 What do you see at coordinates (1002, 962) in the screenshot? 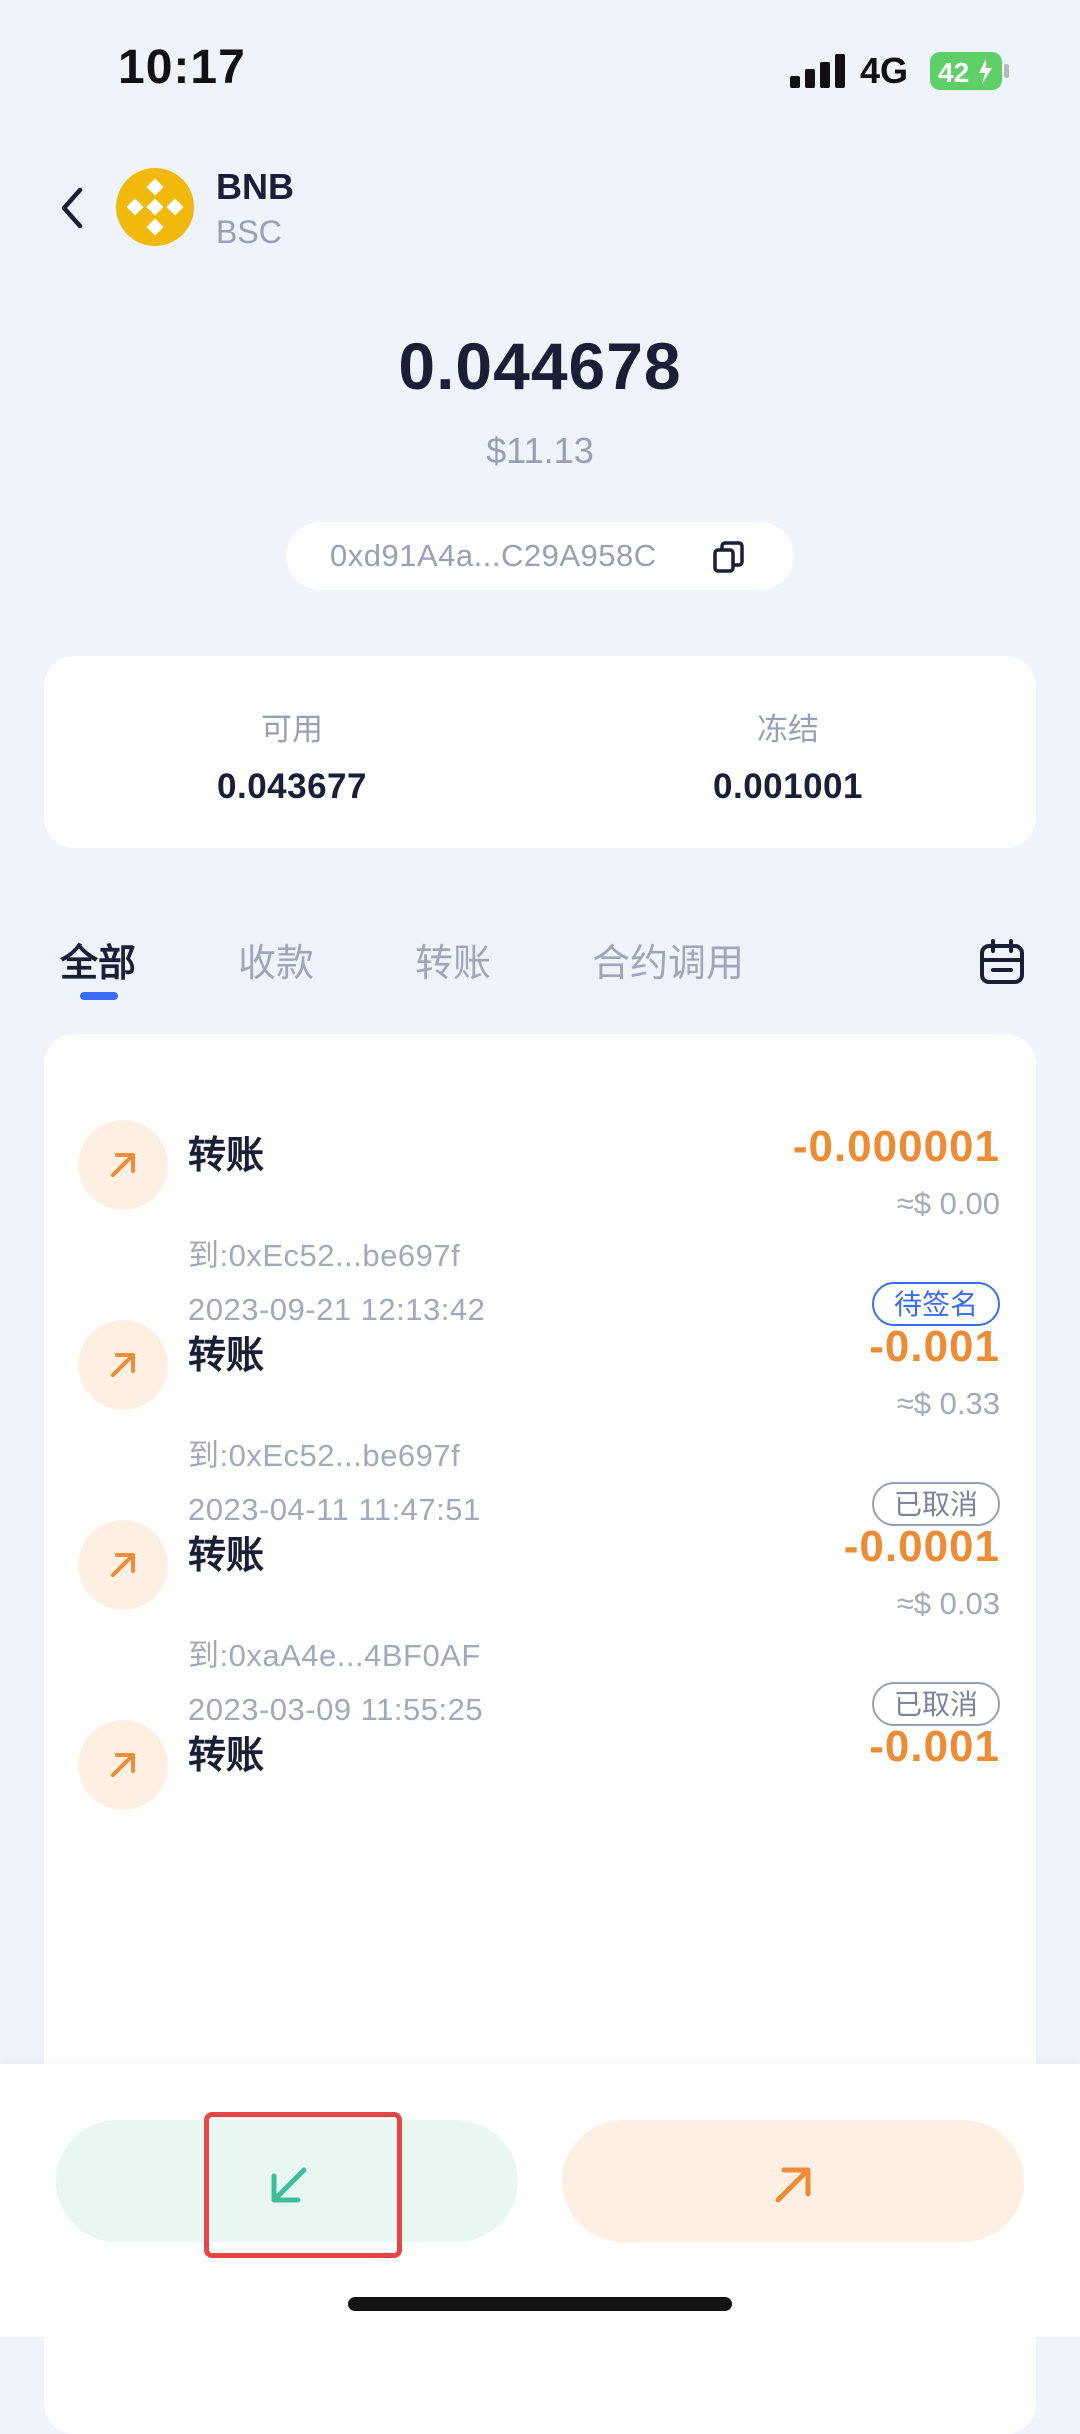
I see `calendar-icon` at bounding box center [1002, 962].